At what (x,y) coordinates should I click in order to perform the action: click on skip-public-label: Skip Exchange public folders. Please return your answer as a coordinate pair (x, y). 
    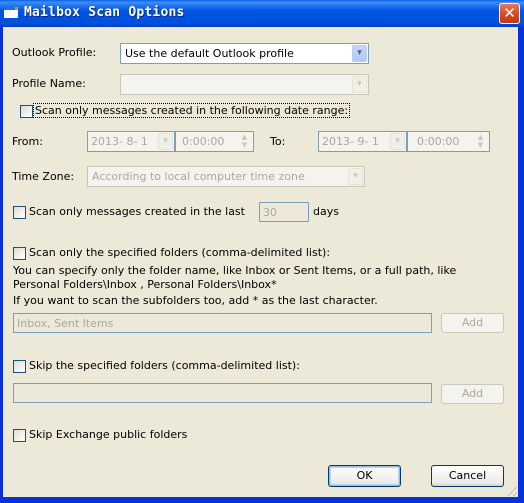
    Looking at the image, I should click on (108, 434).